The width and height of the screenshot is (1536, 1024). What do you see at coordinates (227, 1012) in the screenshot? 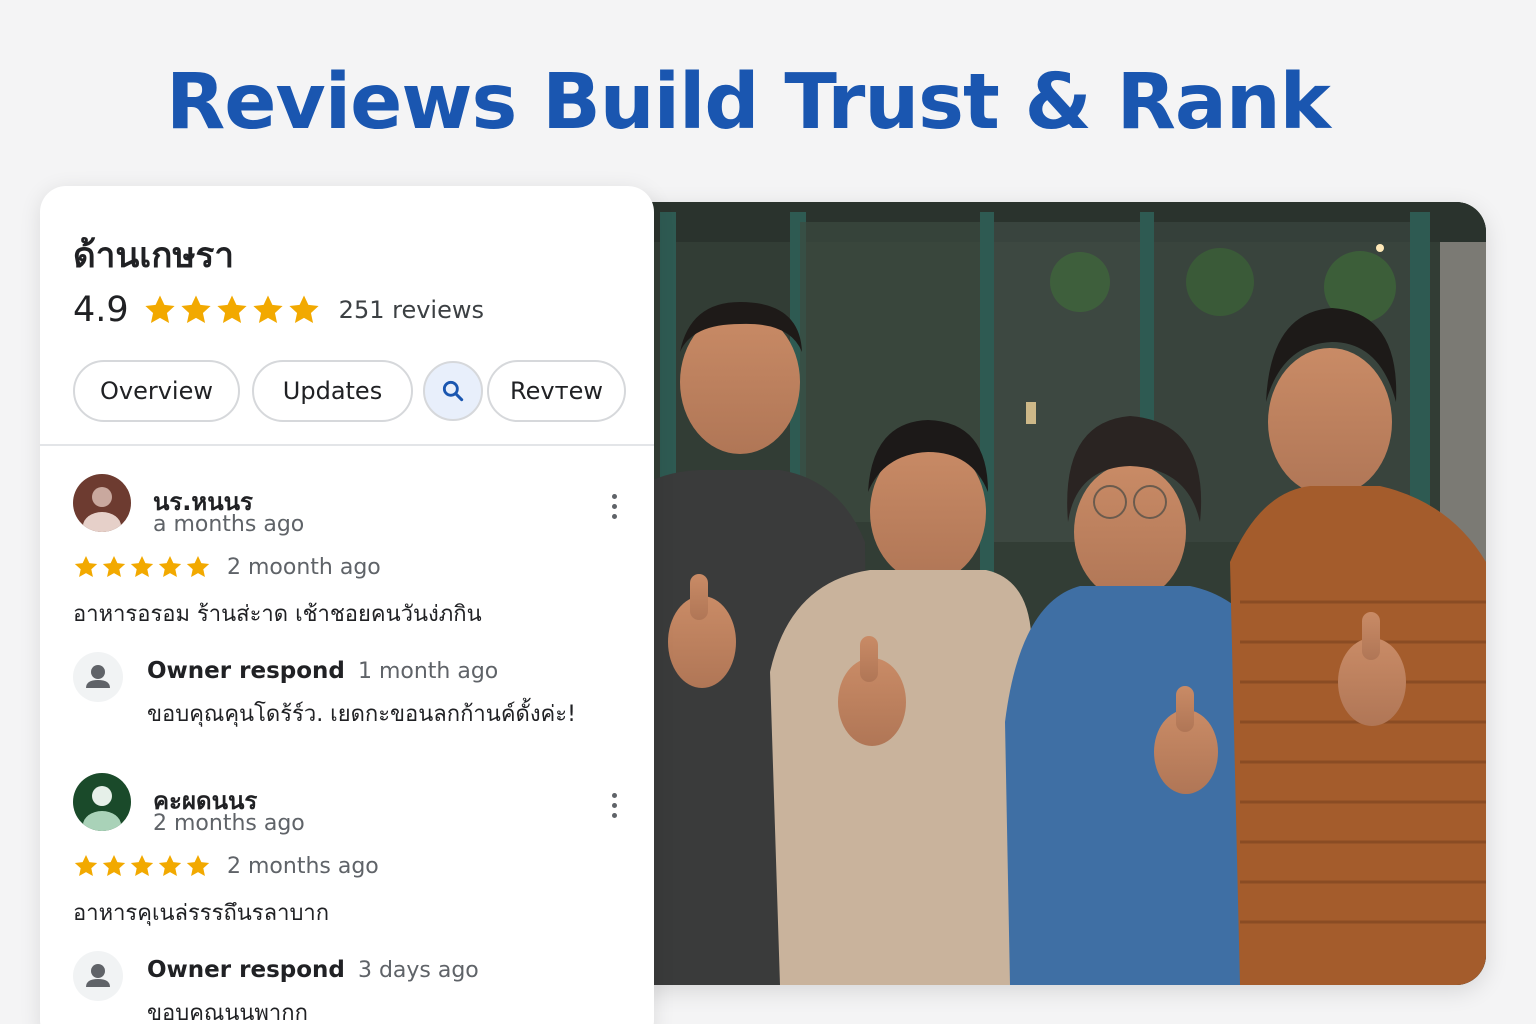
I see `owner-response-text: ขอบคณนนพากก` at bounding box center [227, 1012].